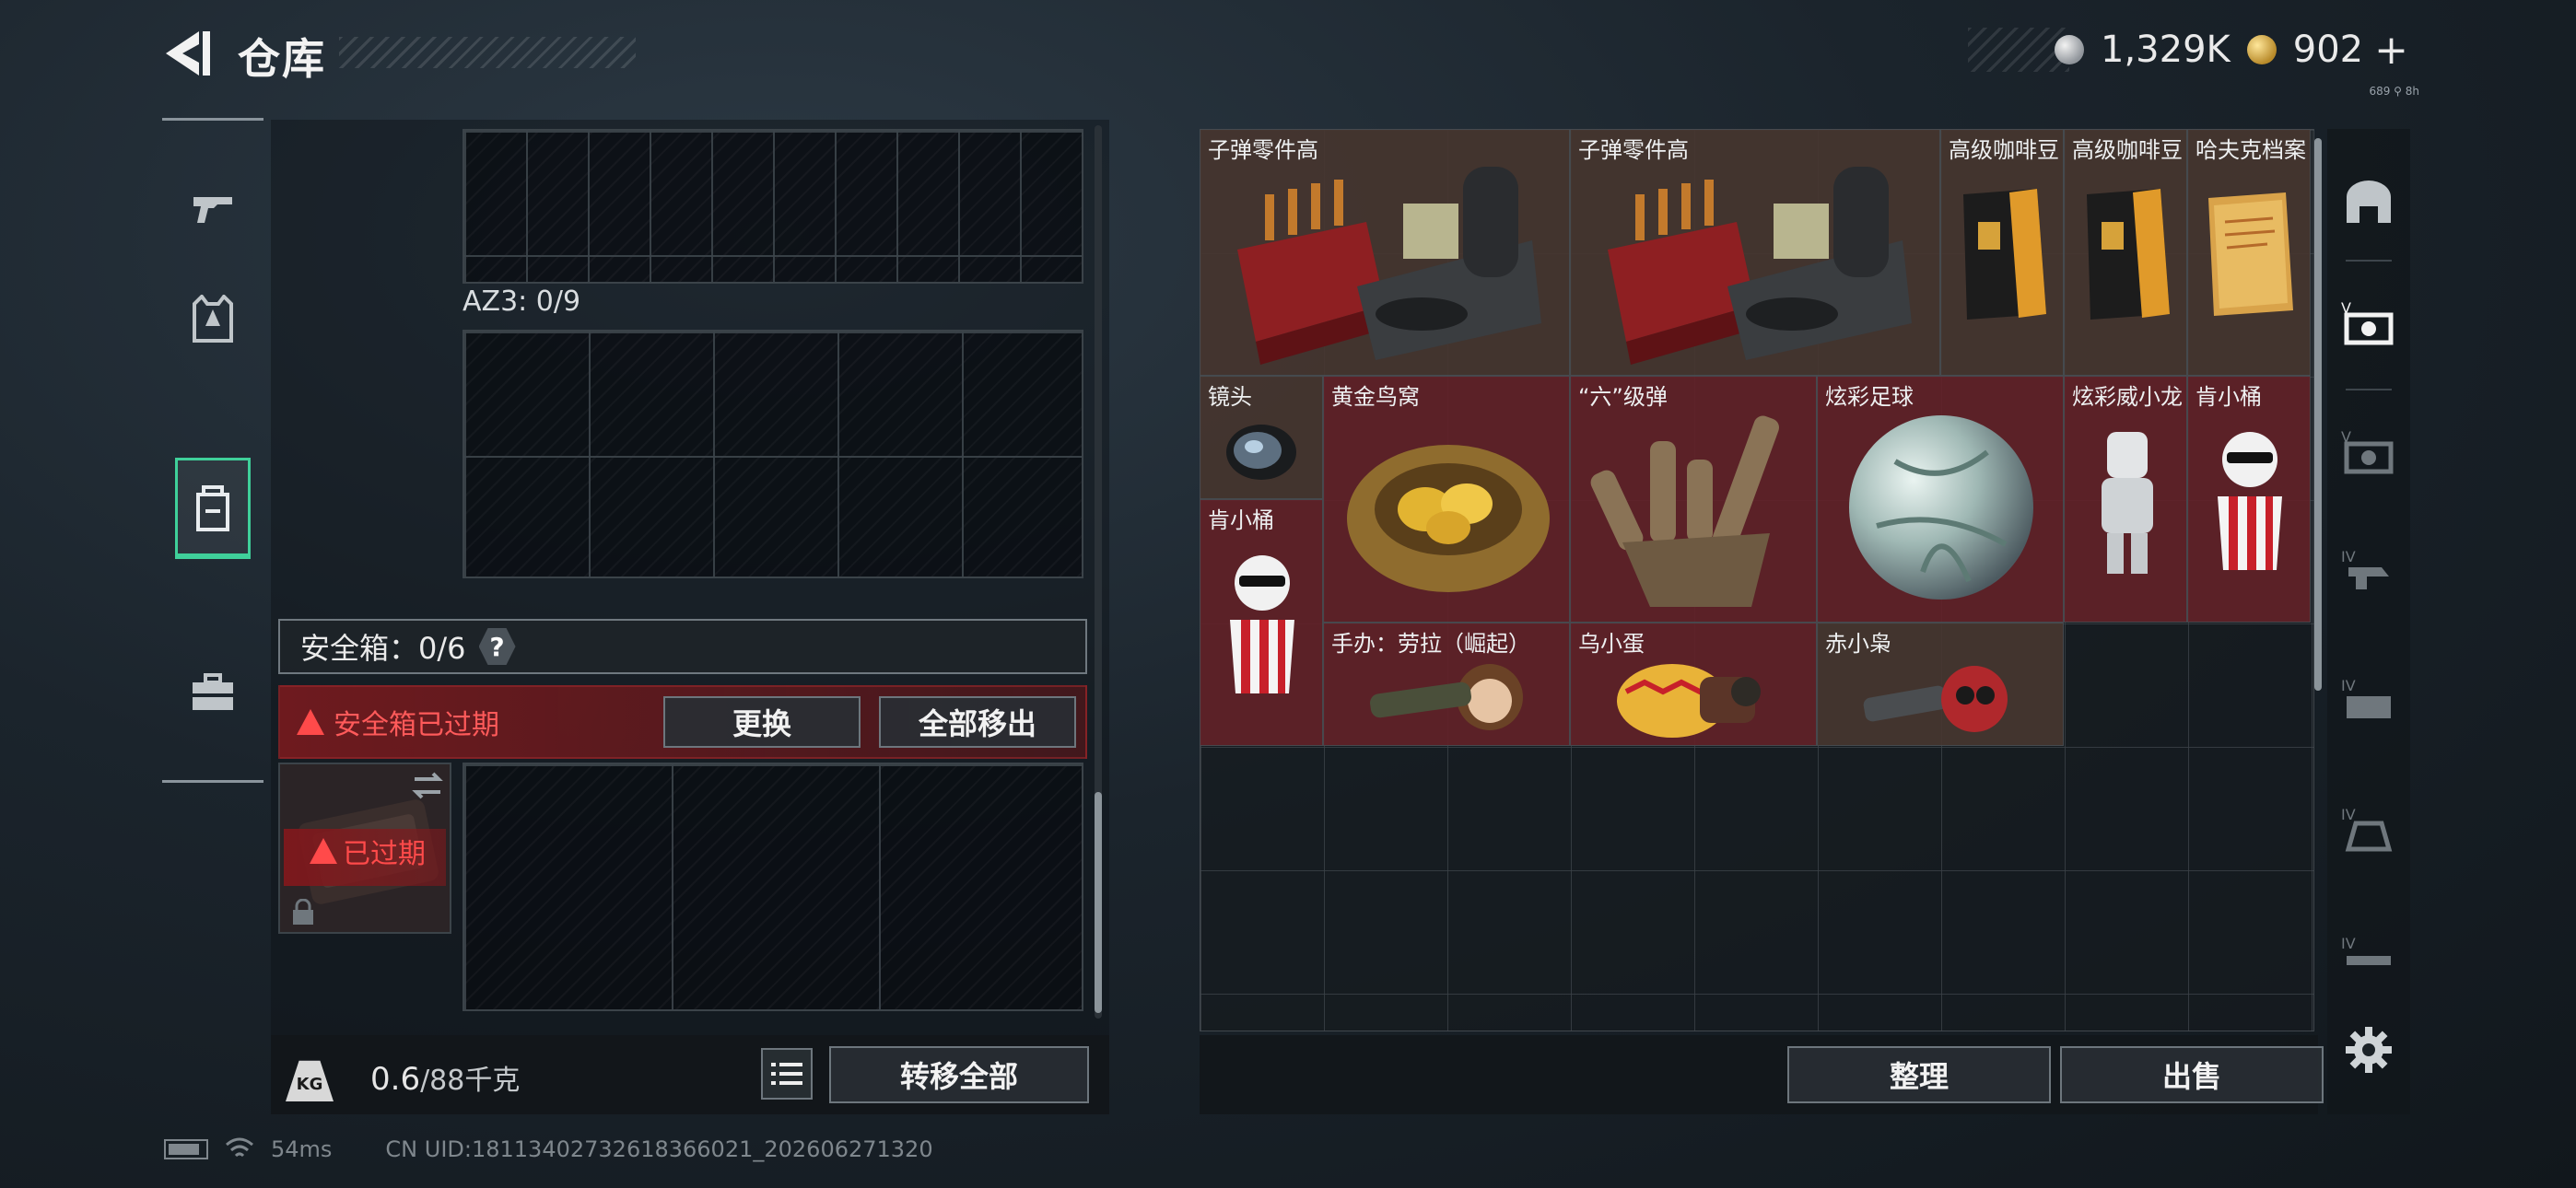 This screenshot has height=1188, width=2576. I want to click on tab-stash-5b: V, so click(2368, 451).